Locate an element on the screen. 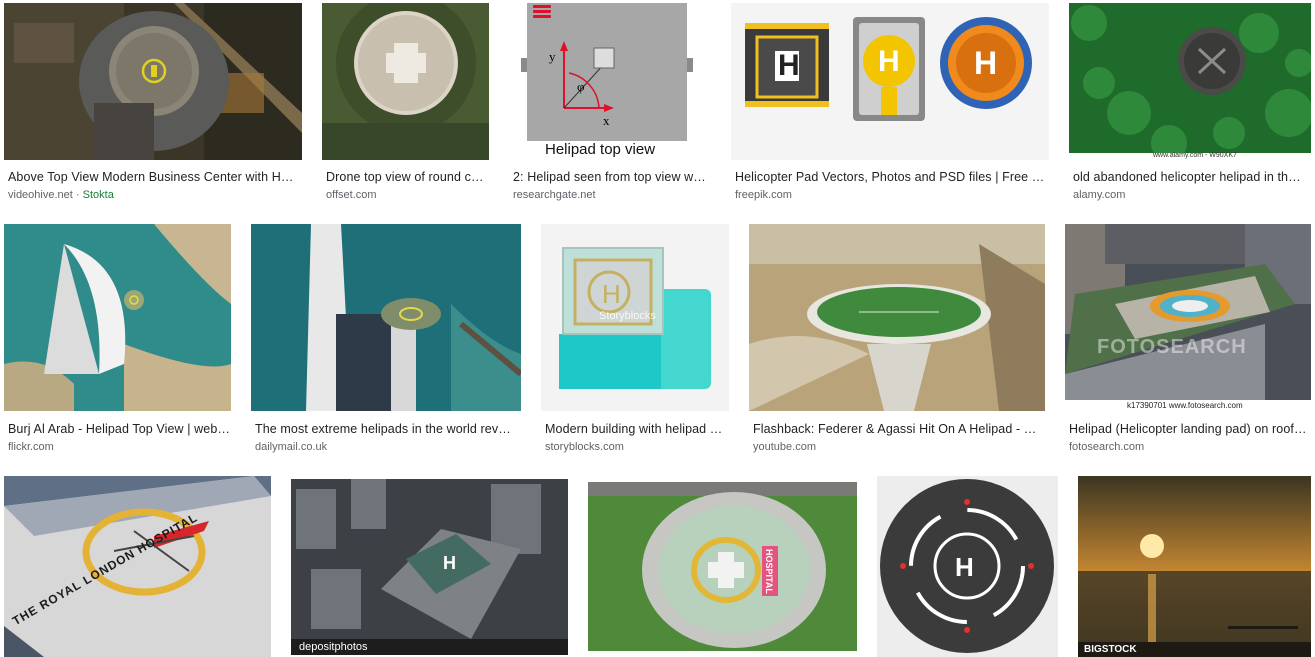 This screenshot has width=1315, height=657. result-thumbnail: HOSPITAL is located at coordinates (722, 566).